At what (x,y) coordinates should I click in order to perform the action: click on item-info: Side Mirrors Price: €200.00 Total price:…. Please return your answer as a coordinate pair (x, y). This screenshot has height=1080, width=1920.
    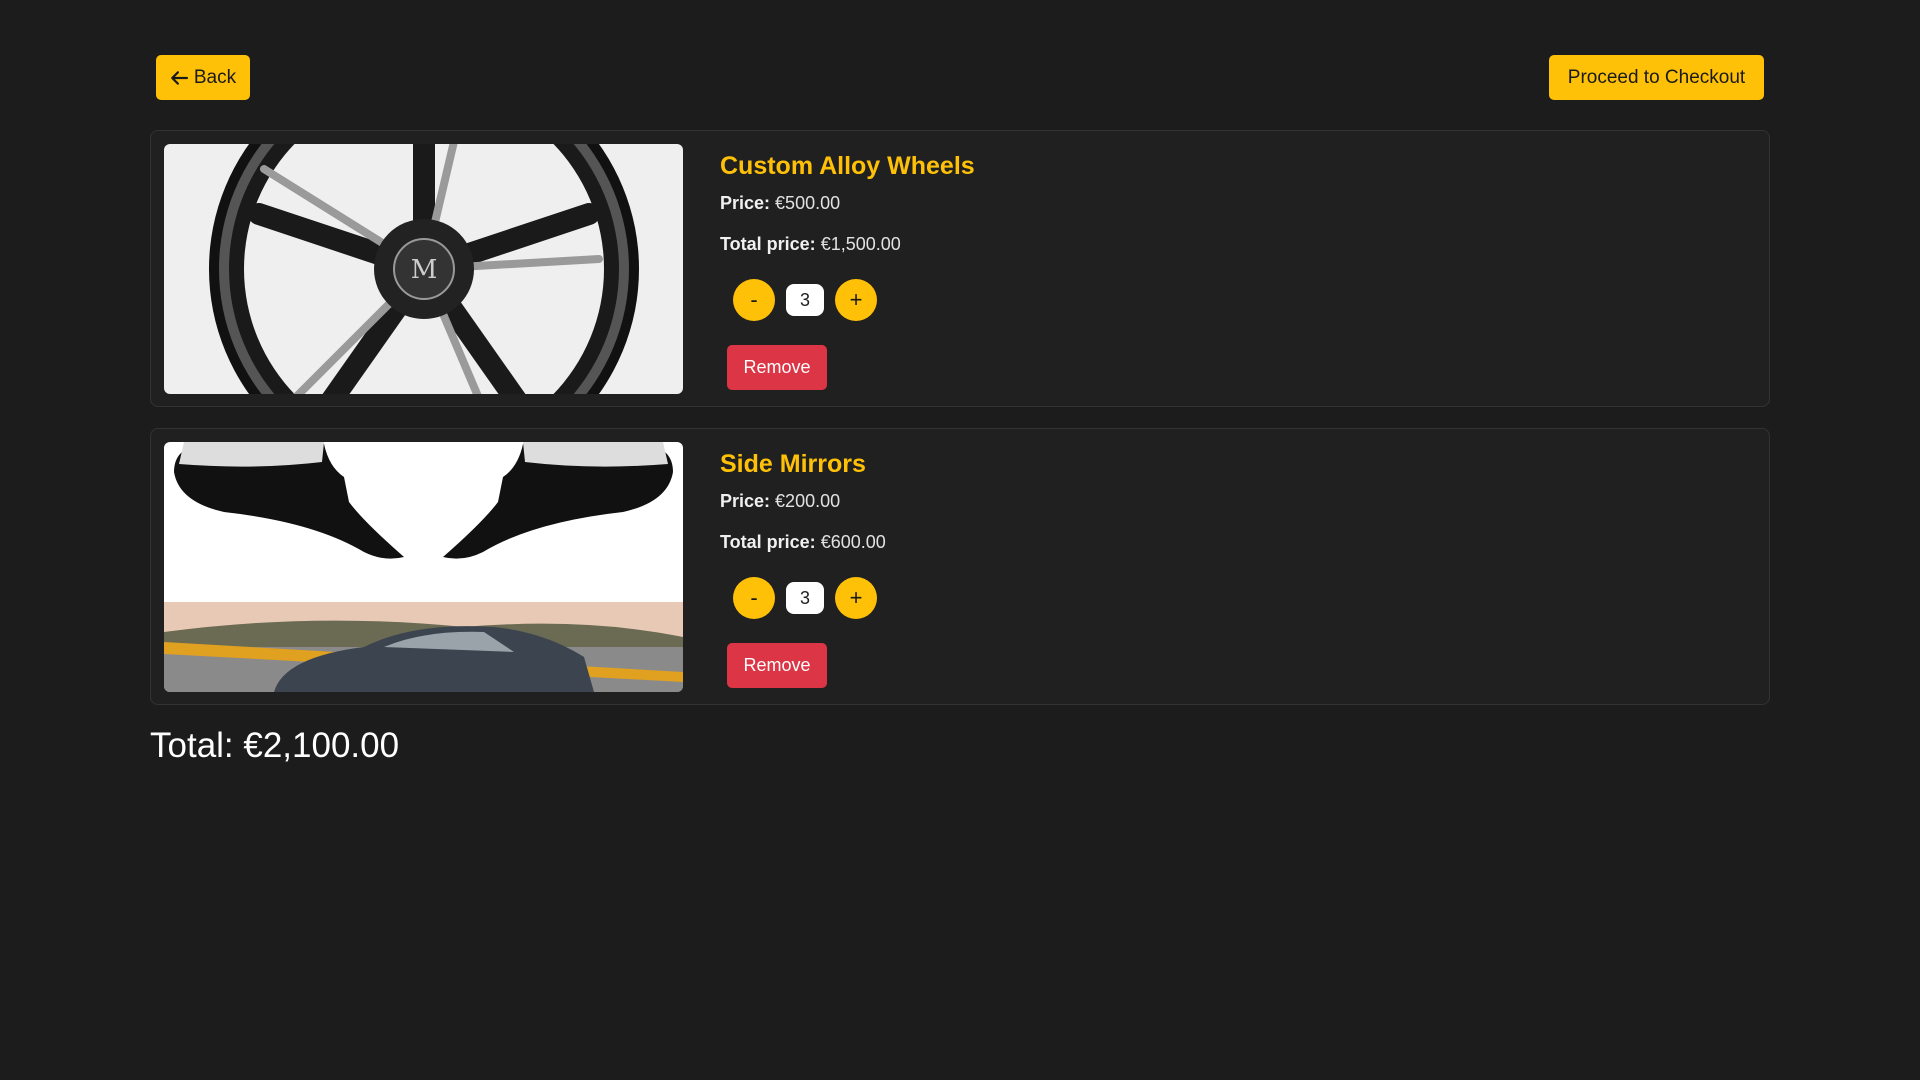
    Looking at the image, I should click on (803, 566).